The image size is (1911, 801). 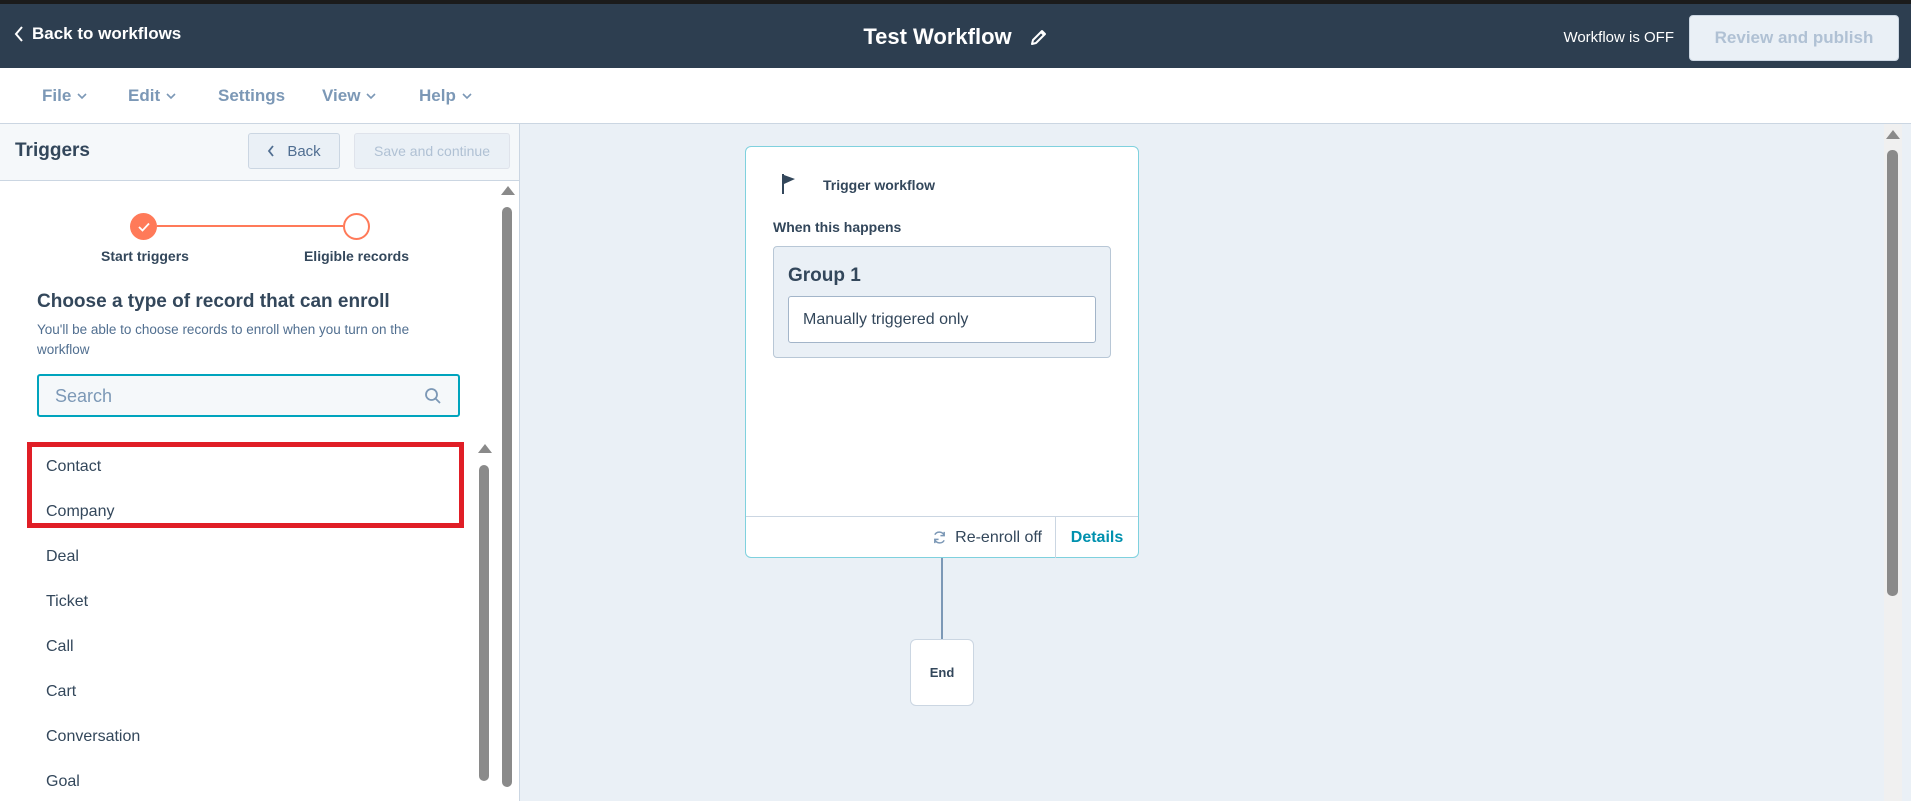 I want to click on menu-help: Help, so click(x=445, y=96).